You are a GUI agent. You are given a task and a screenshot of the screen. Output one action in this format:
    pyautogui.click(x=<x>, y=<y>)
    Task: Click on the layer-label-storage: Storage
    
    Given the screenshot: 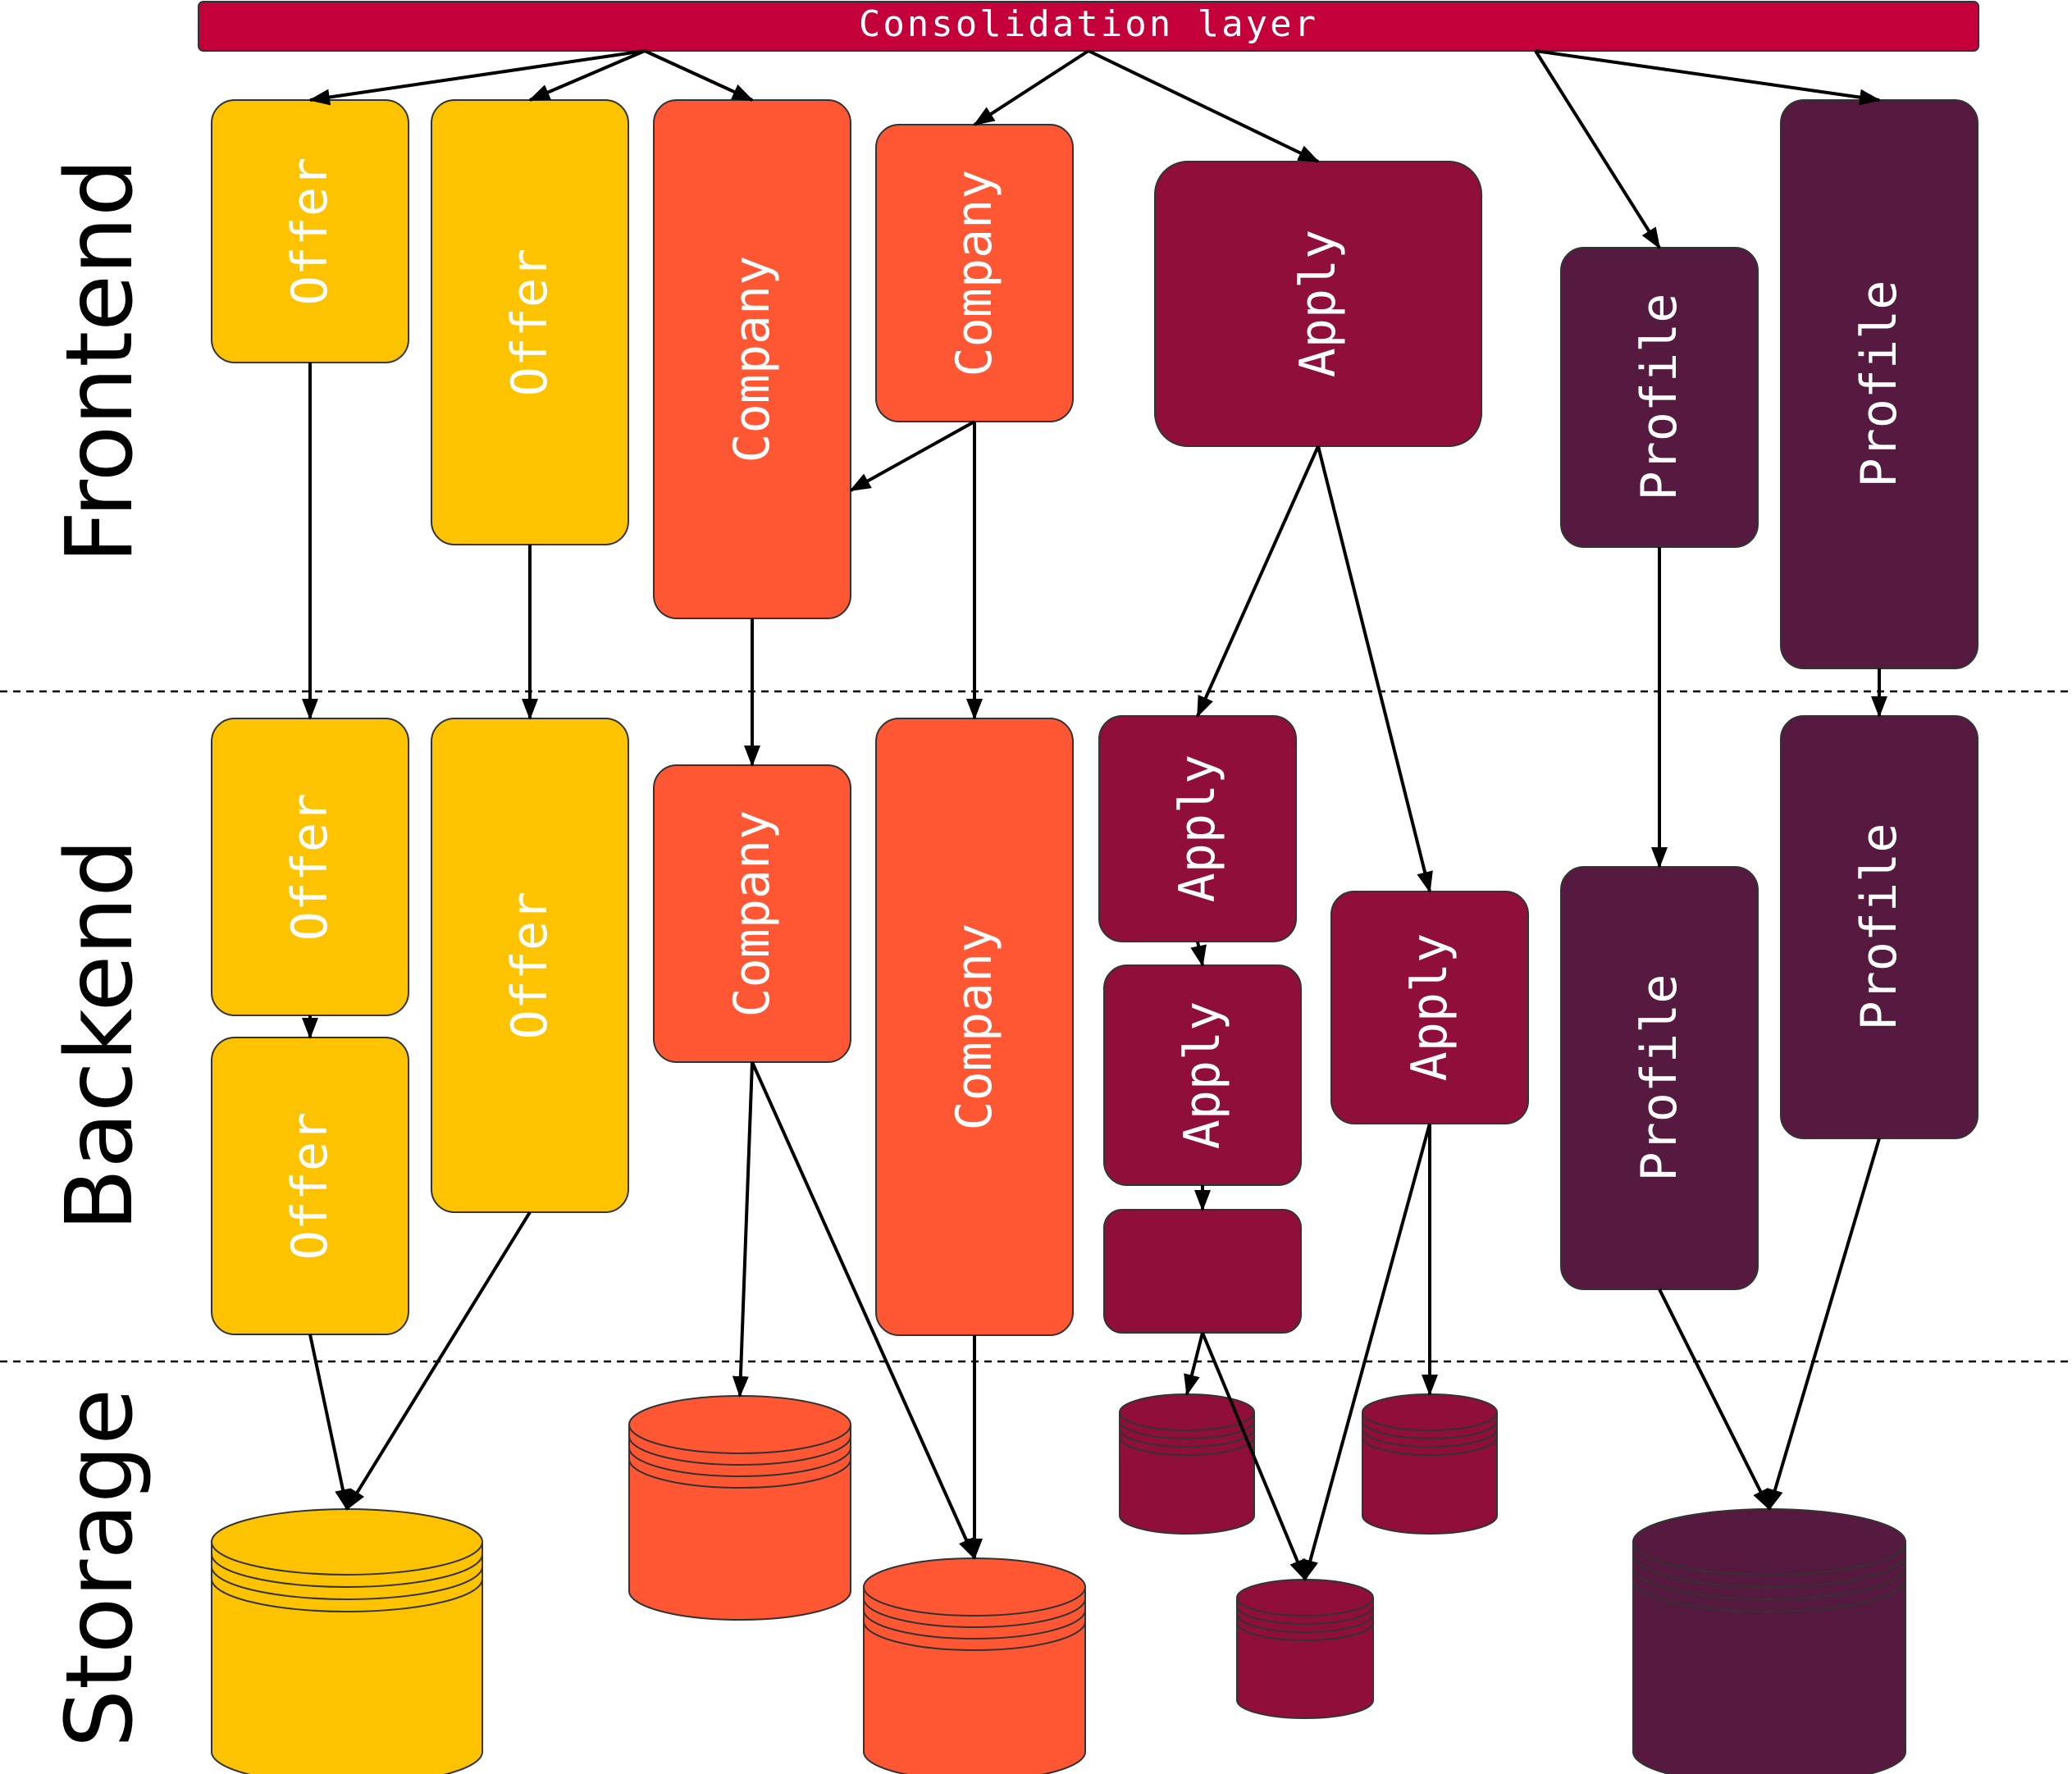 What is the action you would take?
    pyautogui.click(x=100, y=1569)
    